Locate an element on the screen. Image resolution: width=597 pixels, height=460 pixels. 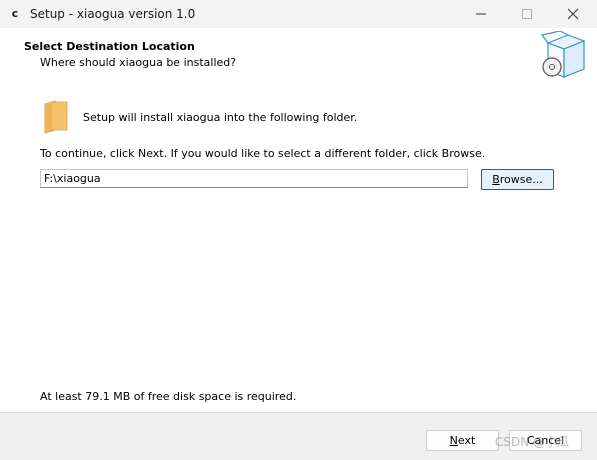
maximize-button is located at coordinates (527, 14).